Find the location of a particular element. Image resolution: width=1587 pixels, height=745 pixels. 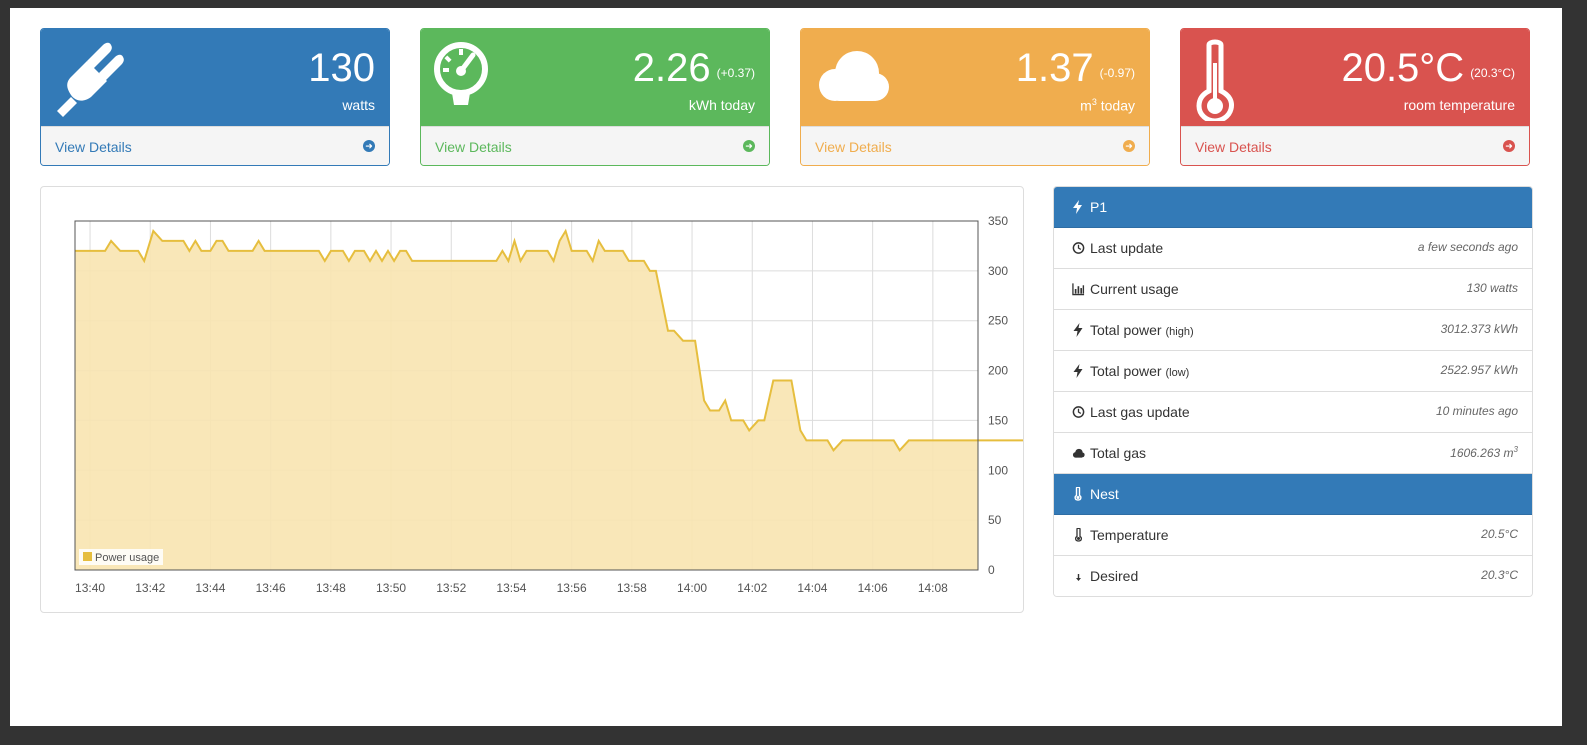

info-label: Desired is located at coordinates (1114, 576).